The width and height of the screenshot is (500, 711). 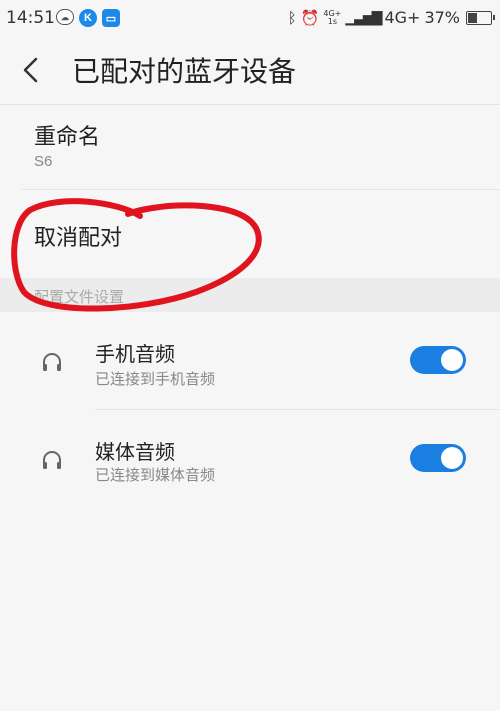 What do you see at coordinates (43, 161) in the screenshot?
I see `device-name-value: S6` at bounding box center [43, 161].